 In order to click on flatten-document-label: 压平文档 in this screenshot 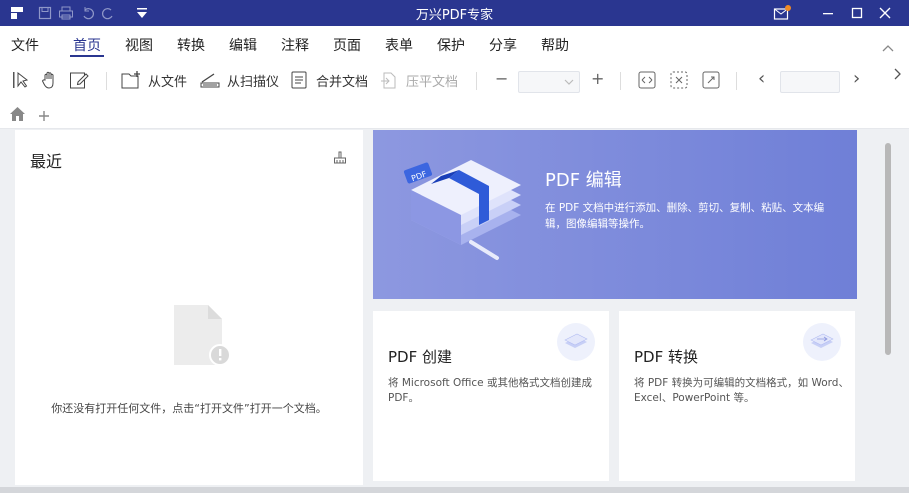, I will do `click(432, 82)`.